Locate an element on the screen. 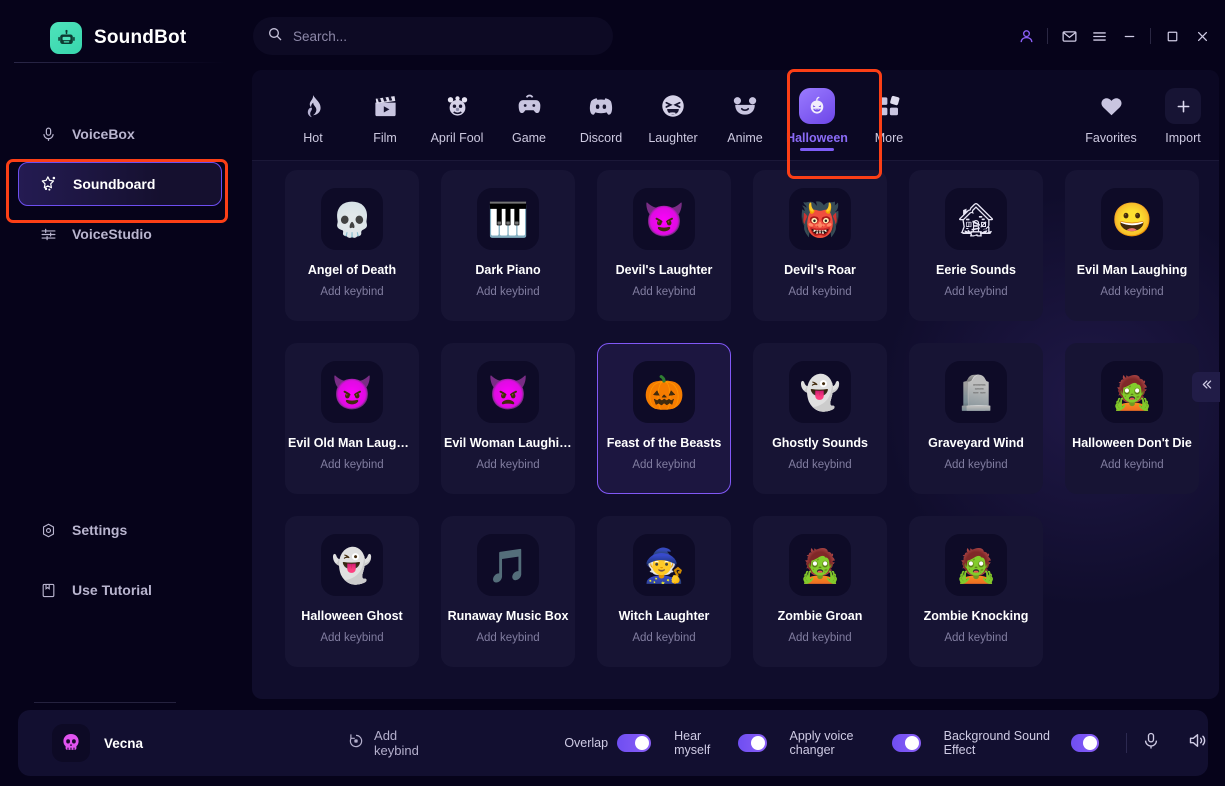  sound-card: 🎃 Feast of the Beasts Add keybind is located at coordinates (664, 418).